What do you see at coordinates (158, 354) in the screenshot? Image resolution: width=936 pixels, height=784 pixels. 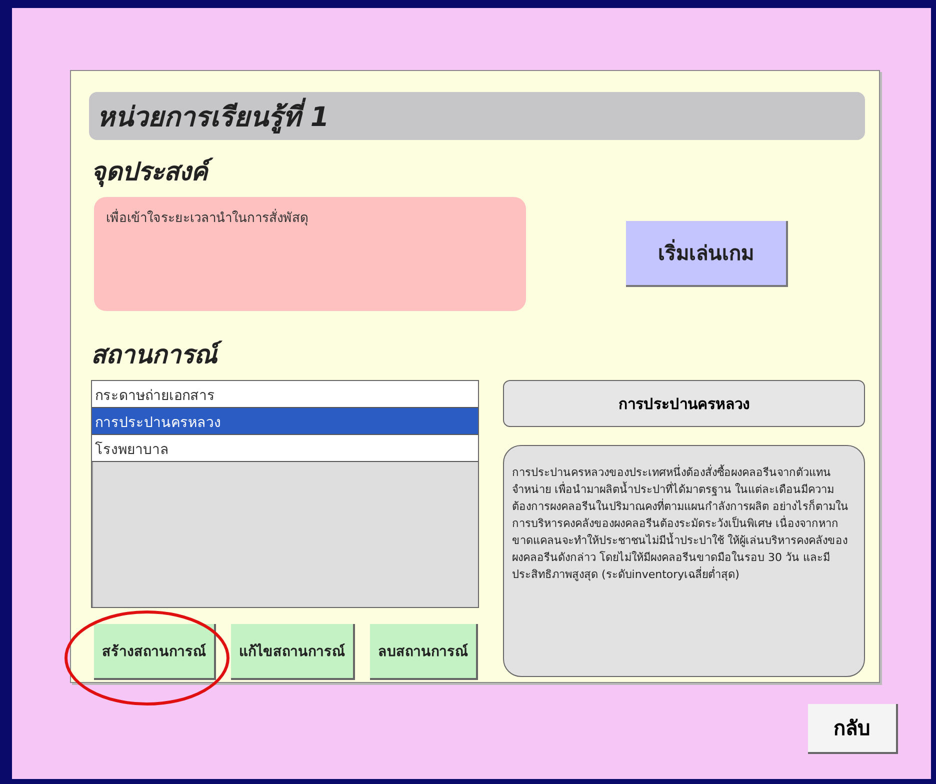 I see `scenario-heading: สถานการณ์` at bounding box center [158, 354].